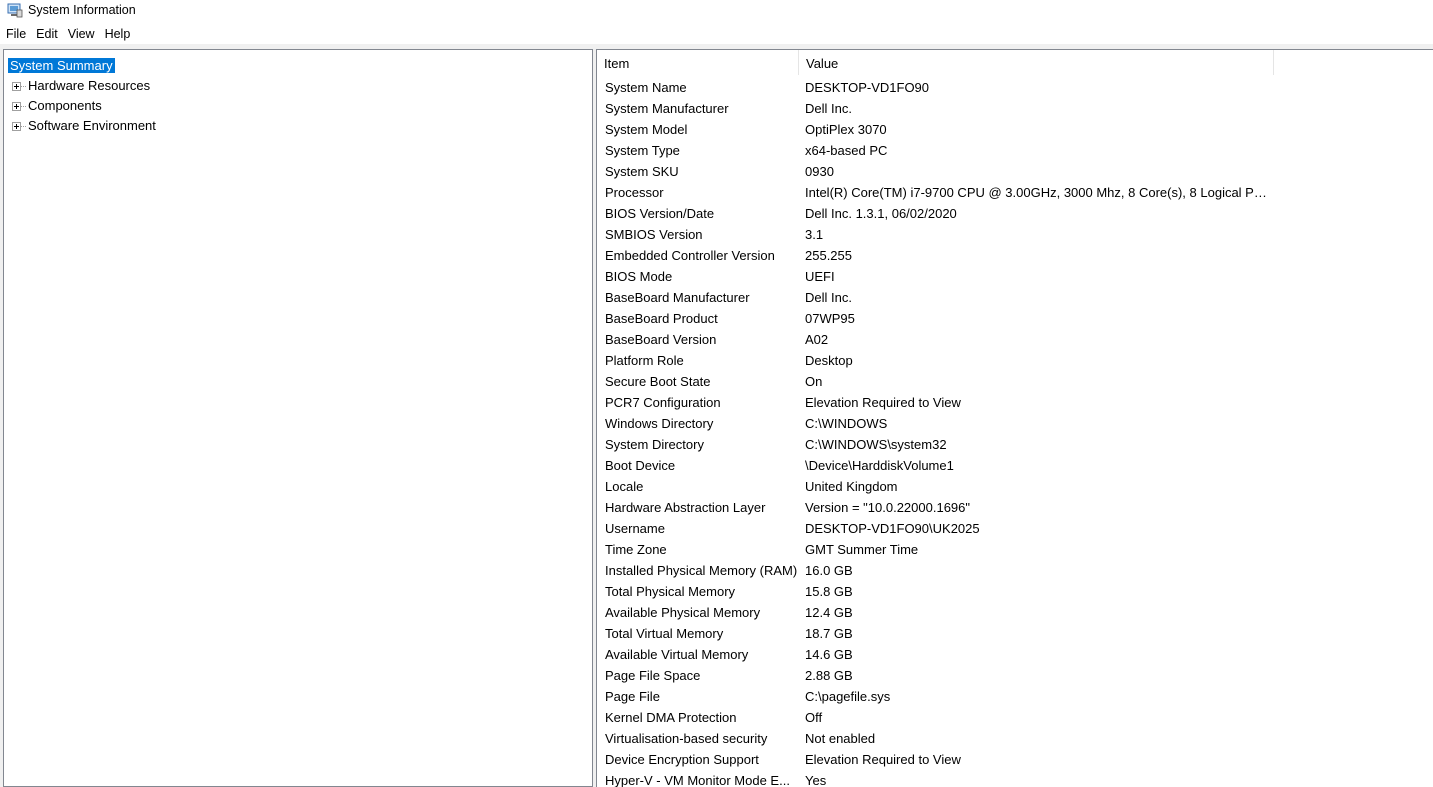 The height and width of the screenshot is (787, 1433). I want to click on list-row: Hyper-V - VM Monitor Mode E... Yes, so click(1015, 778).